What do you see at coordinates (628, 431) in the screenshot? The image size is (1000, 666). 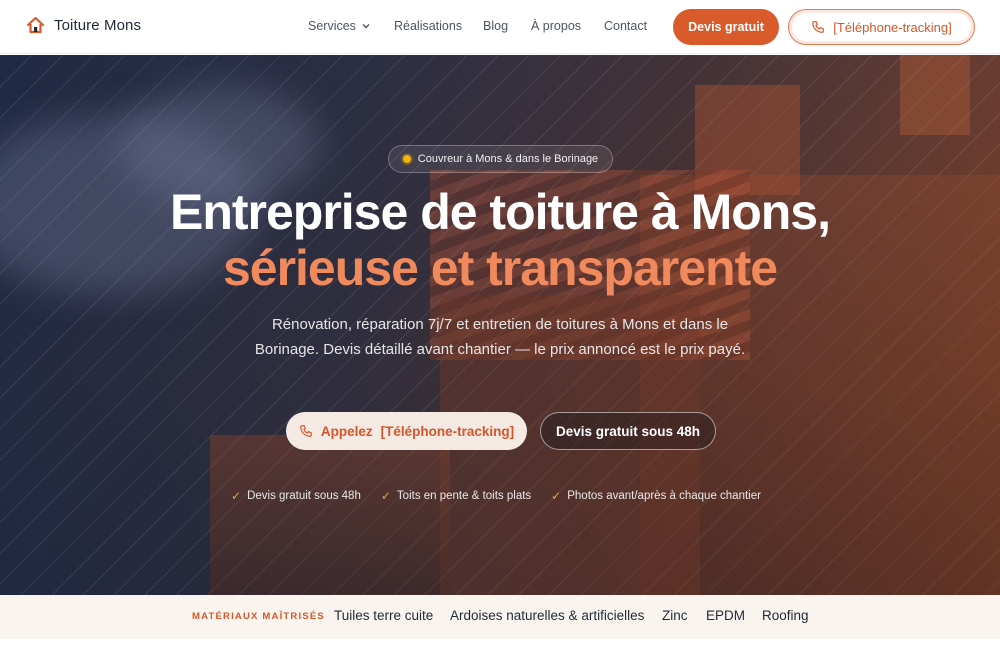 I see `devis-48h-button: Devis gratuit sous 48h` at bounding box center [628, 431].